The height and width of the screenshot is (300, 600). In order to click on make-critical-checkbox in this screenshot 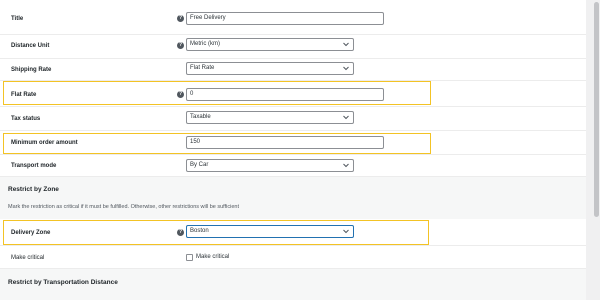, I will do `click(189, 257)`.